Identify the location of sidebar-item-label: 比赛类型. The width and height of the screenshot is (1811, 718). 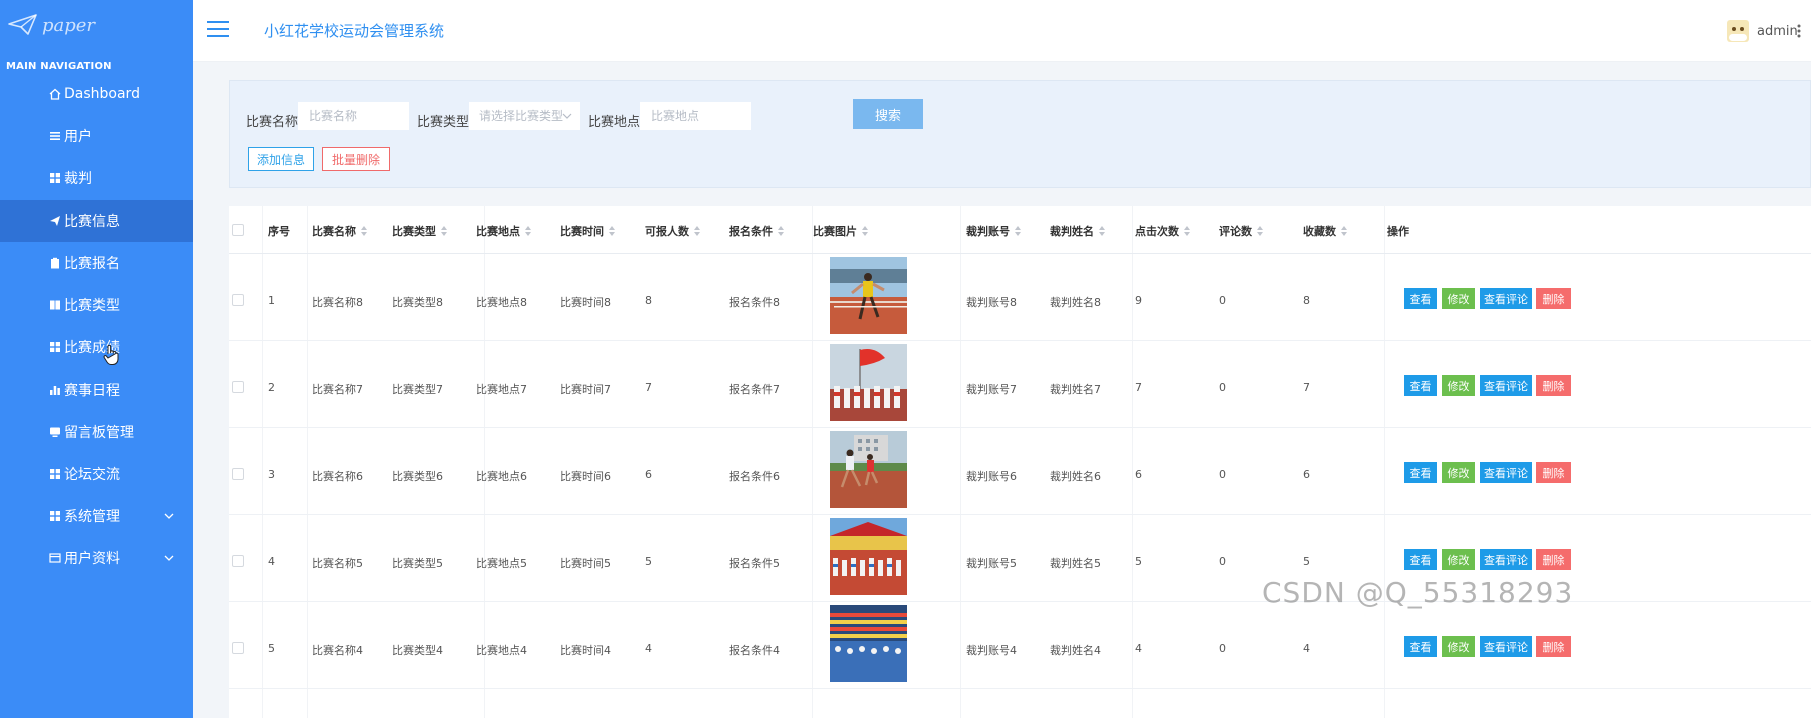
(92, 306).